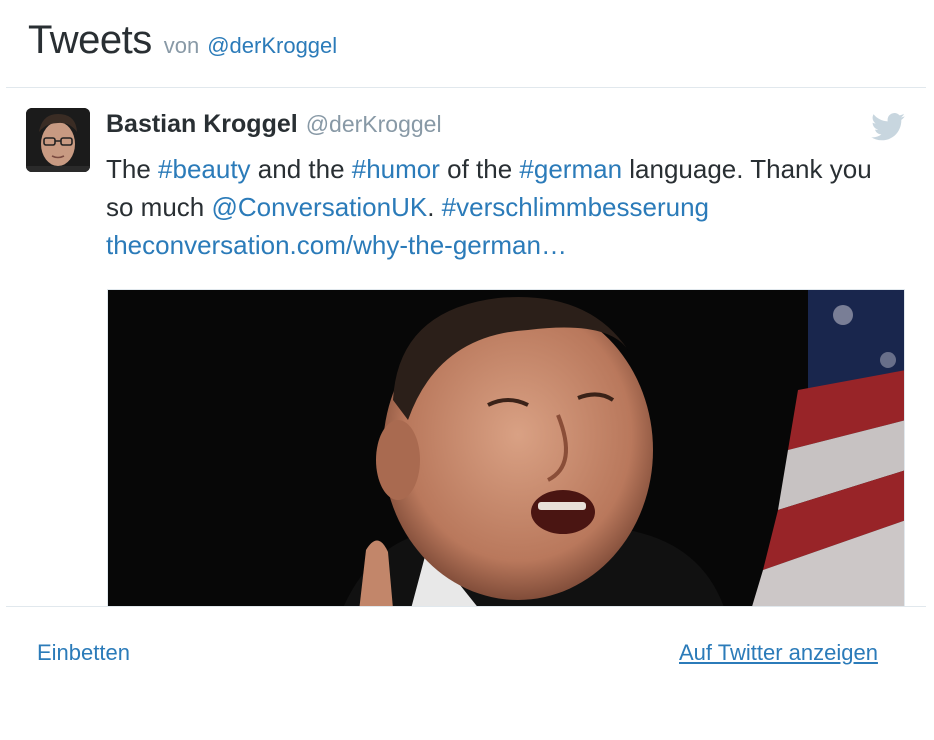 The width and height of the screenshot is (934, 740). I want to click on by-label: von, so click(181, 45).